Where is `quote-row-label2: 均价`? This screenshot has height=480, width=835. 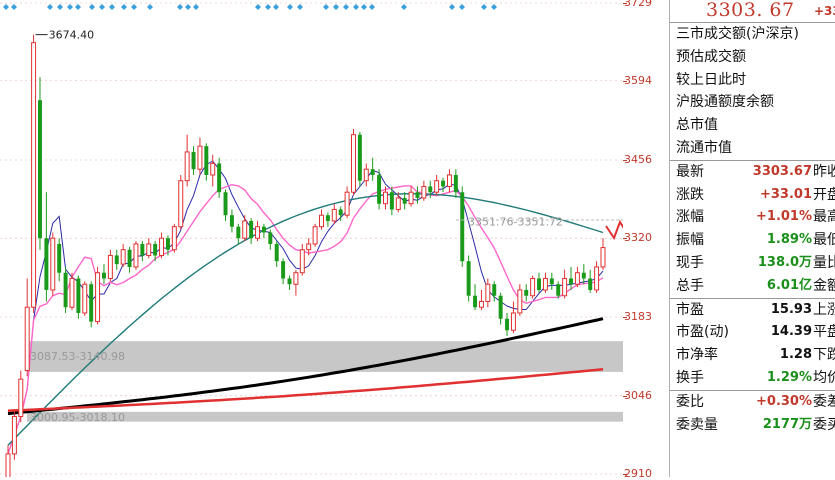 quote-row-label2: 均价 is located at coordinates (824, 377).